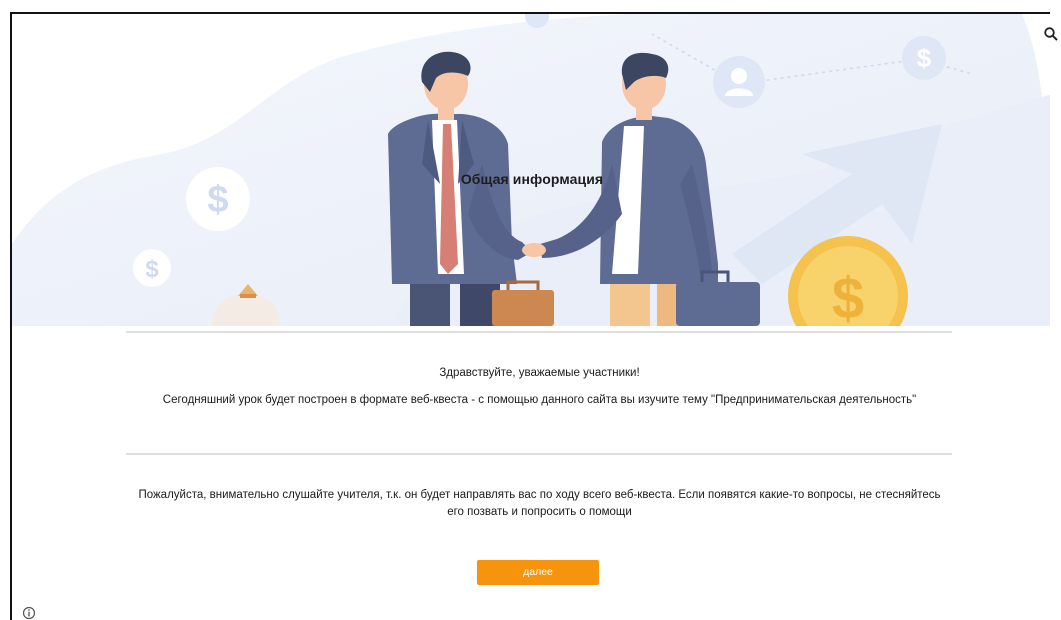  What do you see at coordinates (539, 373) in the screenshot?
I see `greeting-text: Здравствуйте, уважаемые участники!` at bounding box center [539, 373].